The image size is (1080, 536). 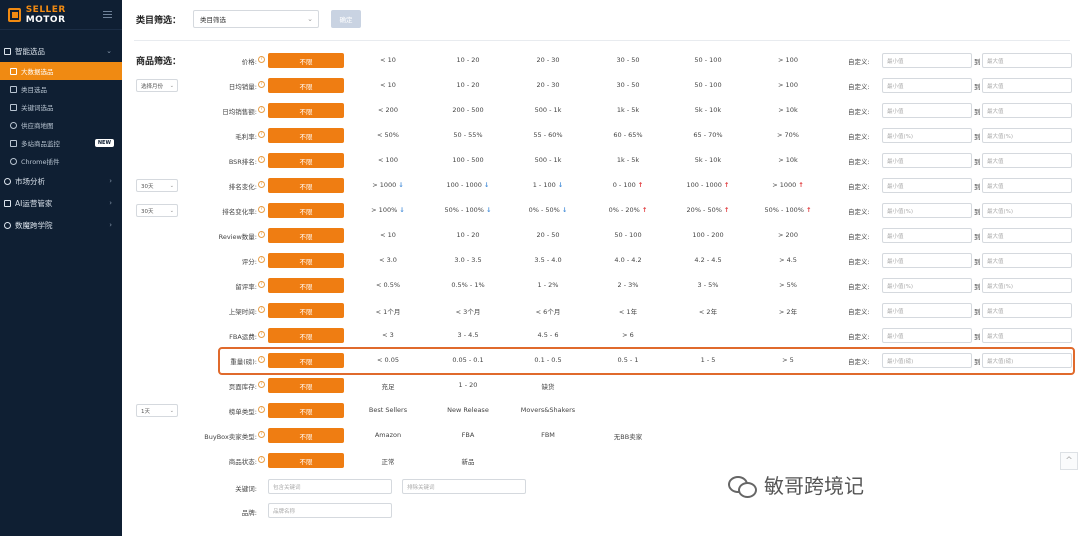 I want to click on filter-option: 3 - 5%, so click(x=708, y=285).